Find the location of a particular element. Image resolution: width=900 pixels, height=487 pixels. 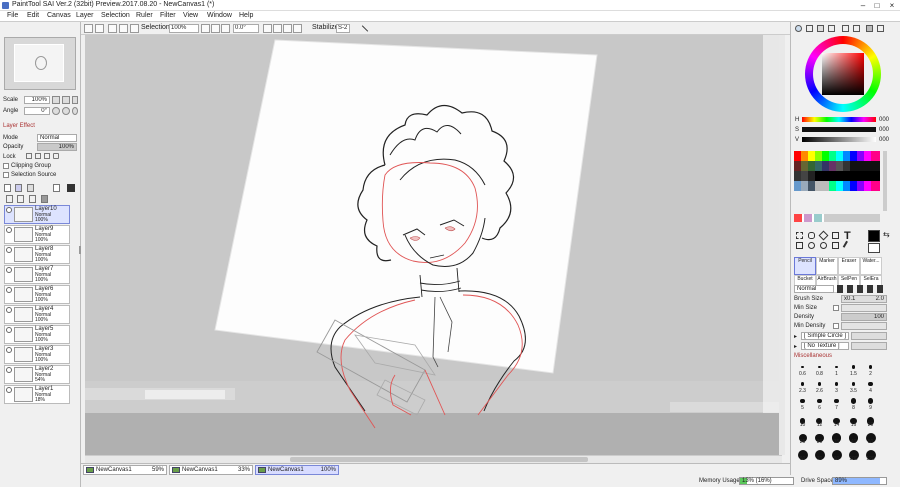

brush-texture-select: [ No Texture ] is located at coordinates (825, 346).